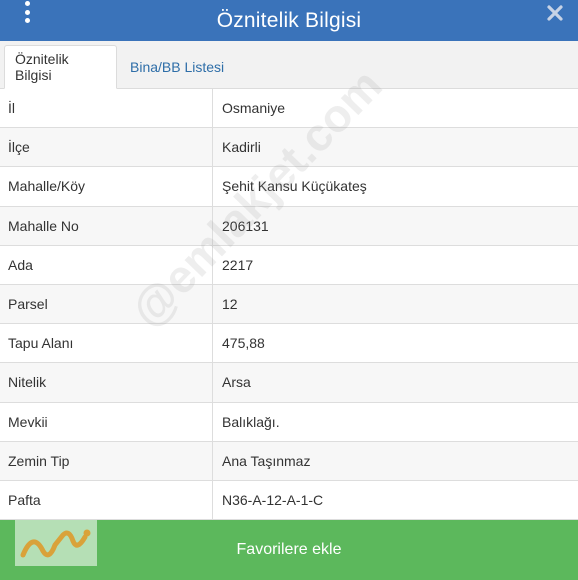 Image resolution: width=578 pixels, height=580 pixels. What do you see at coordinates (289, 422) in the screenshot?
I see `table-row: Mevkii Balıklağı.` at bounding box center [289, 422].